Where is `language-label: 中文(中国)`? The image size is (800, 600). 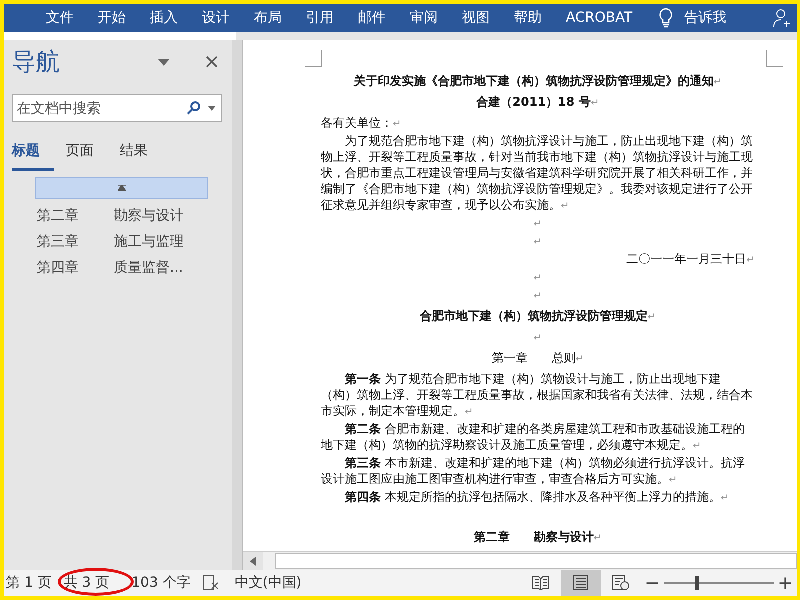 language-label: 中文(中国) is located at coordinates (268, 583).